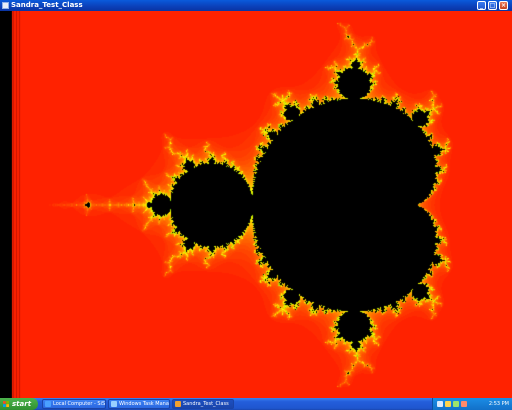  Describe the element at coordinates (256, 5) in the screenshot. I see `title-bar: Sandra_Test_Class _ □ ×` at that location.